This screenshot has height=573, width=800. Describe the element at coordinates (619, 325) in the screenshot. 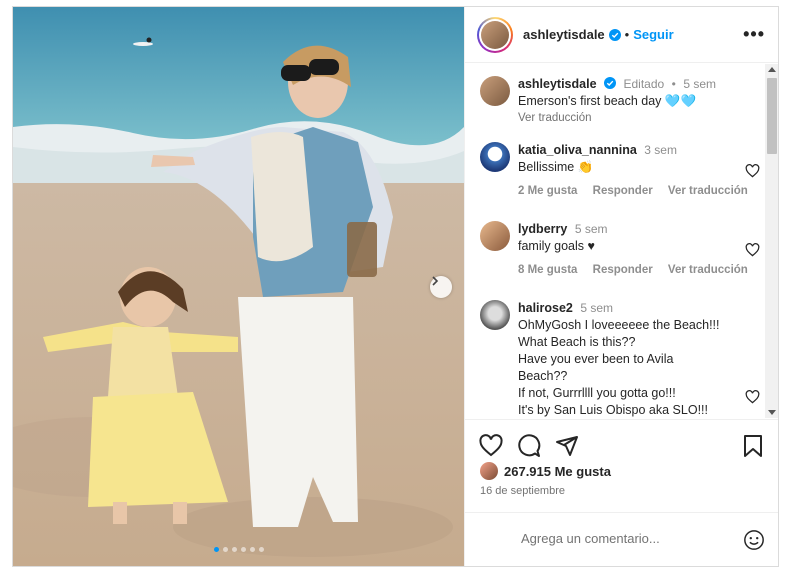

I see `comment-text-line: OhMyGosh I loveeeeee the Beach!!!` at that location.